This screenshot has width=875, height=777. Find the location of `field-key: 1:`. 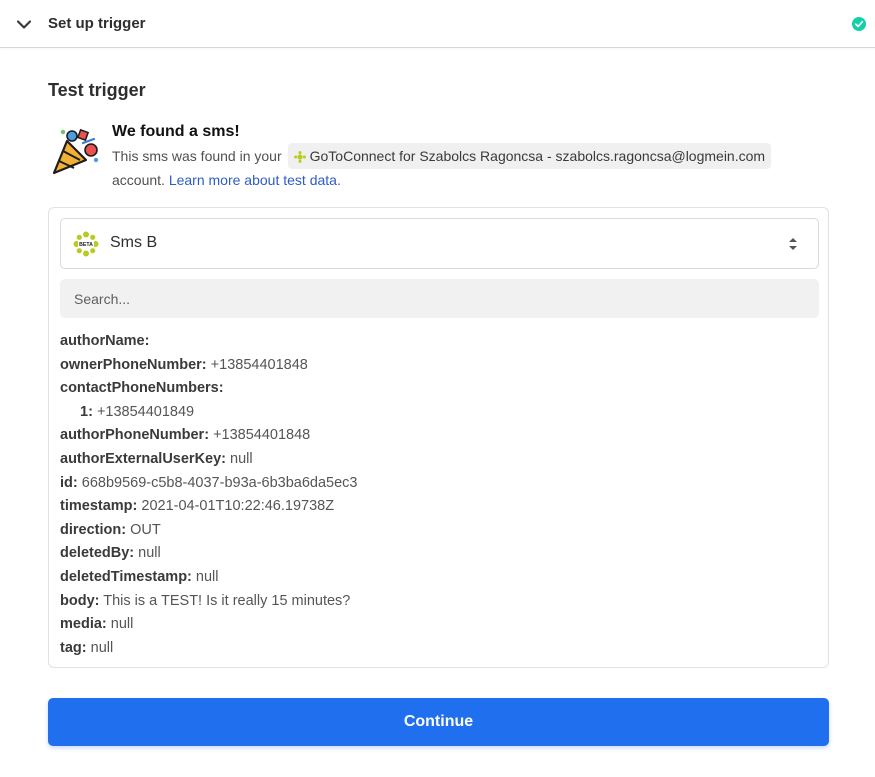

field-key: 1: is located at coordinates (86, 411).